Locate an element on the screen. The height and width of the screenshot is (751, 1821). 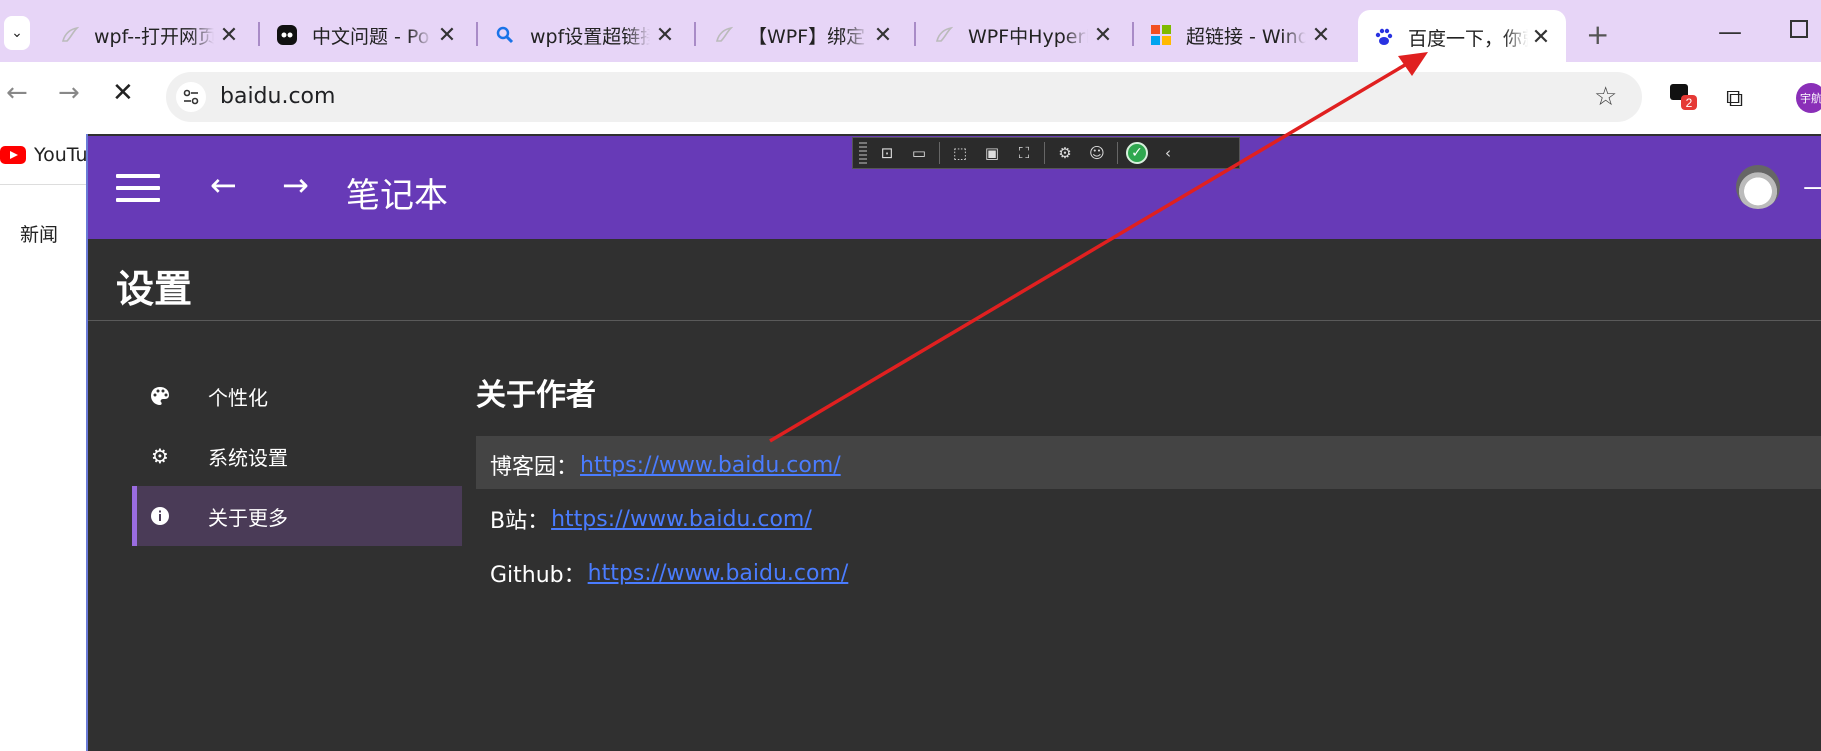
track-focus-icon: ⛶ is located at coordinates (1024, 153).